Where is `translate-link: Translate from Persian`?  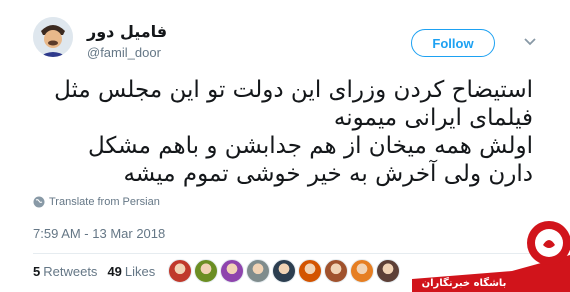
translate-link: Translate from Persian is located at coordinates (96, 202).